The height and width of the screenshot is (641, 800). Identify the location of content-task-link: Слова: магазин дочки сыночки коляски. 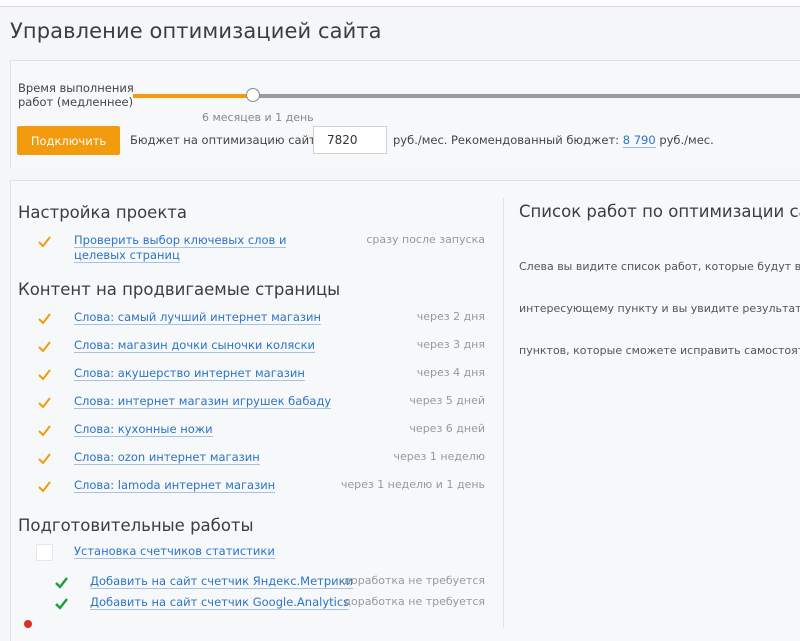
(195, 345).